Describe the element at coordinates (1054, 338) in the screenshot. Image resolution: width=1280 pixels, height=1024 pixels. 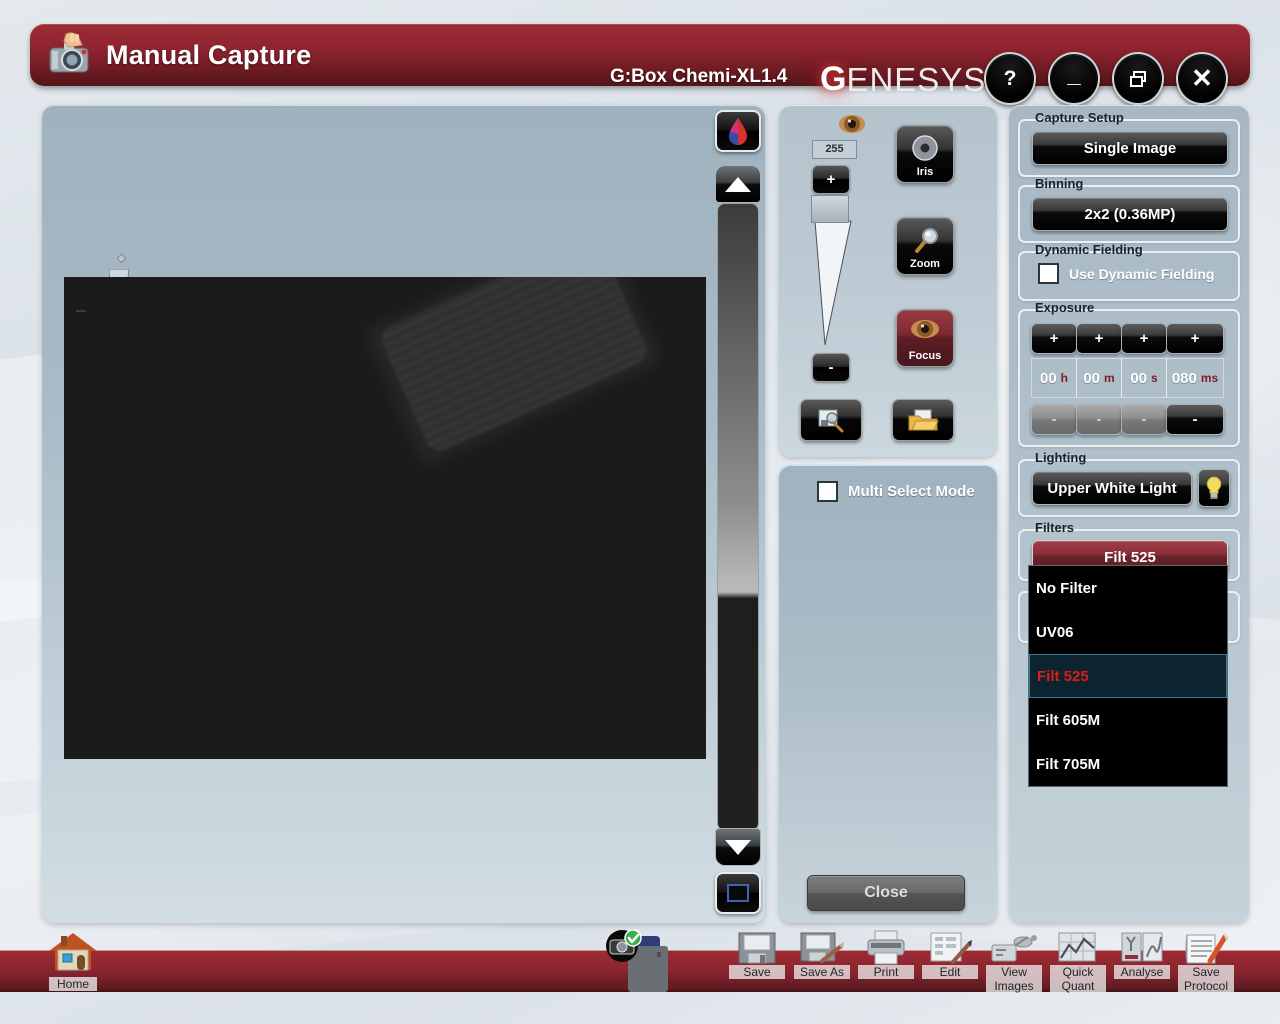
I see `exposure-hours-increase: +` at that location.